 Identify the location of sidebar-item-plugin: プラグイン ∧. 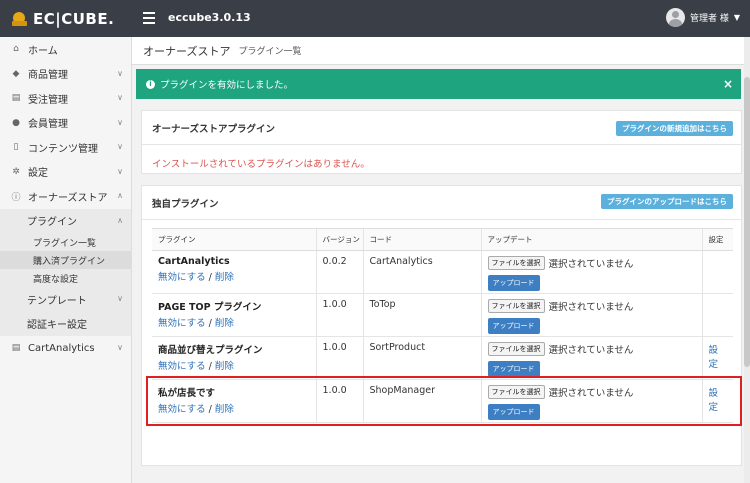
(65, 221).